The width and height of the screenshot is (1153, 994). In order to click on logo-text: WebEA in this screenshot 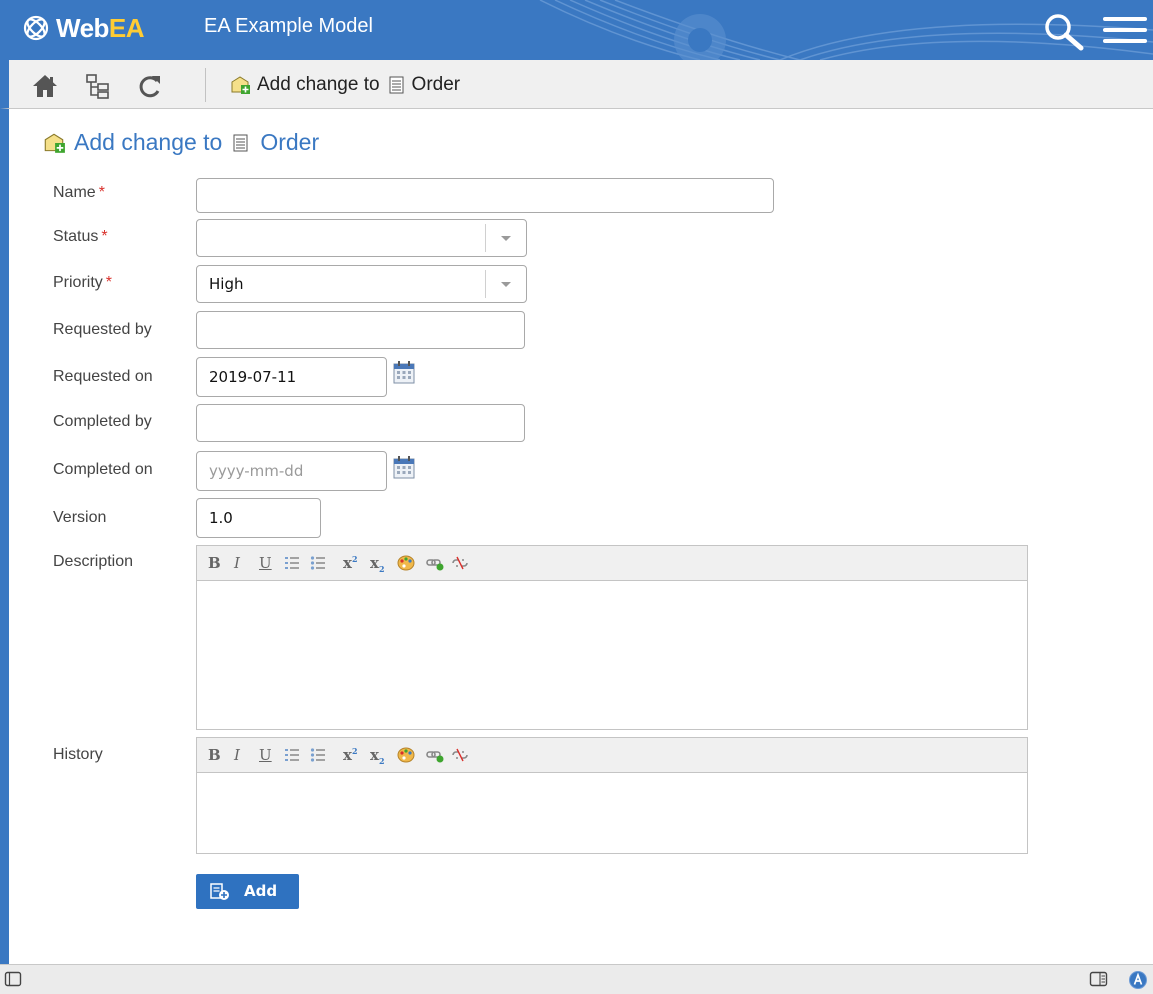, I will do `click(100, 28)`.